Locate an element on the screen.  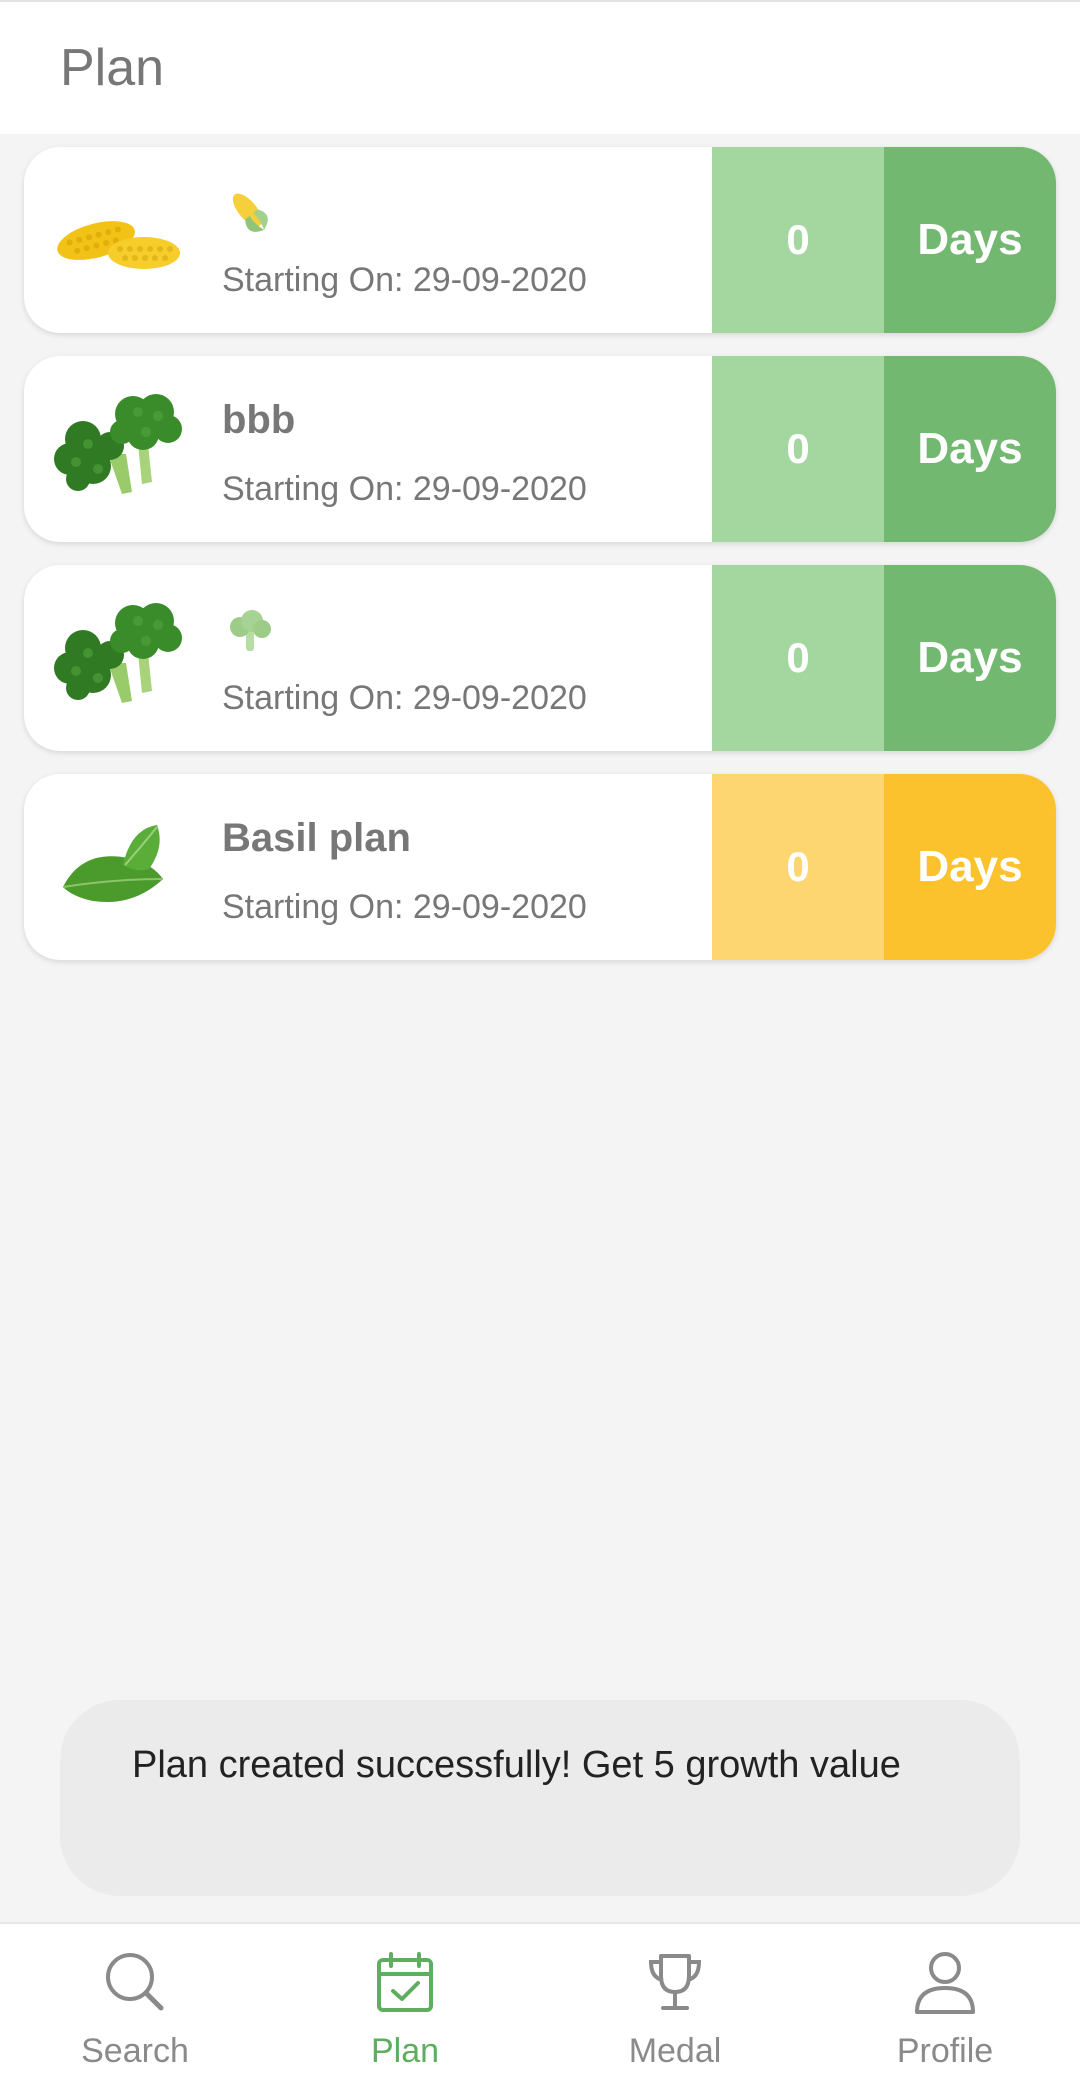
trophy-icon is located at coordinates (675, 1982).